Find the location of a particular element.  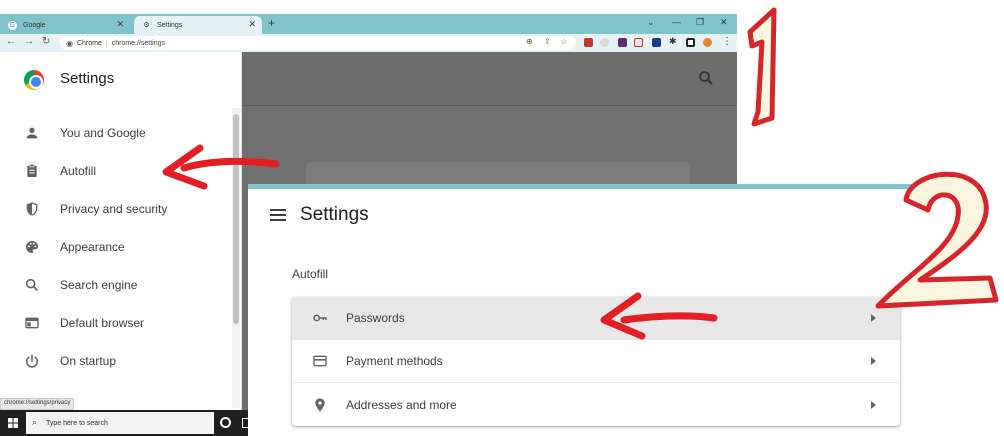

sidebar-item-default-browser: Default browser is located at coordinates (116, 323).